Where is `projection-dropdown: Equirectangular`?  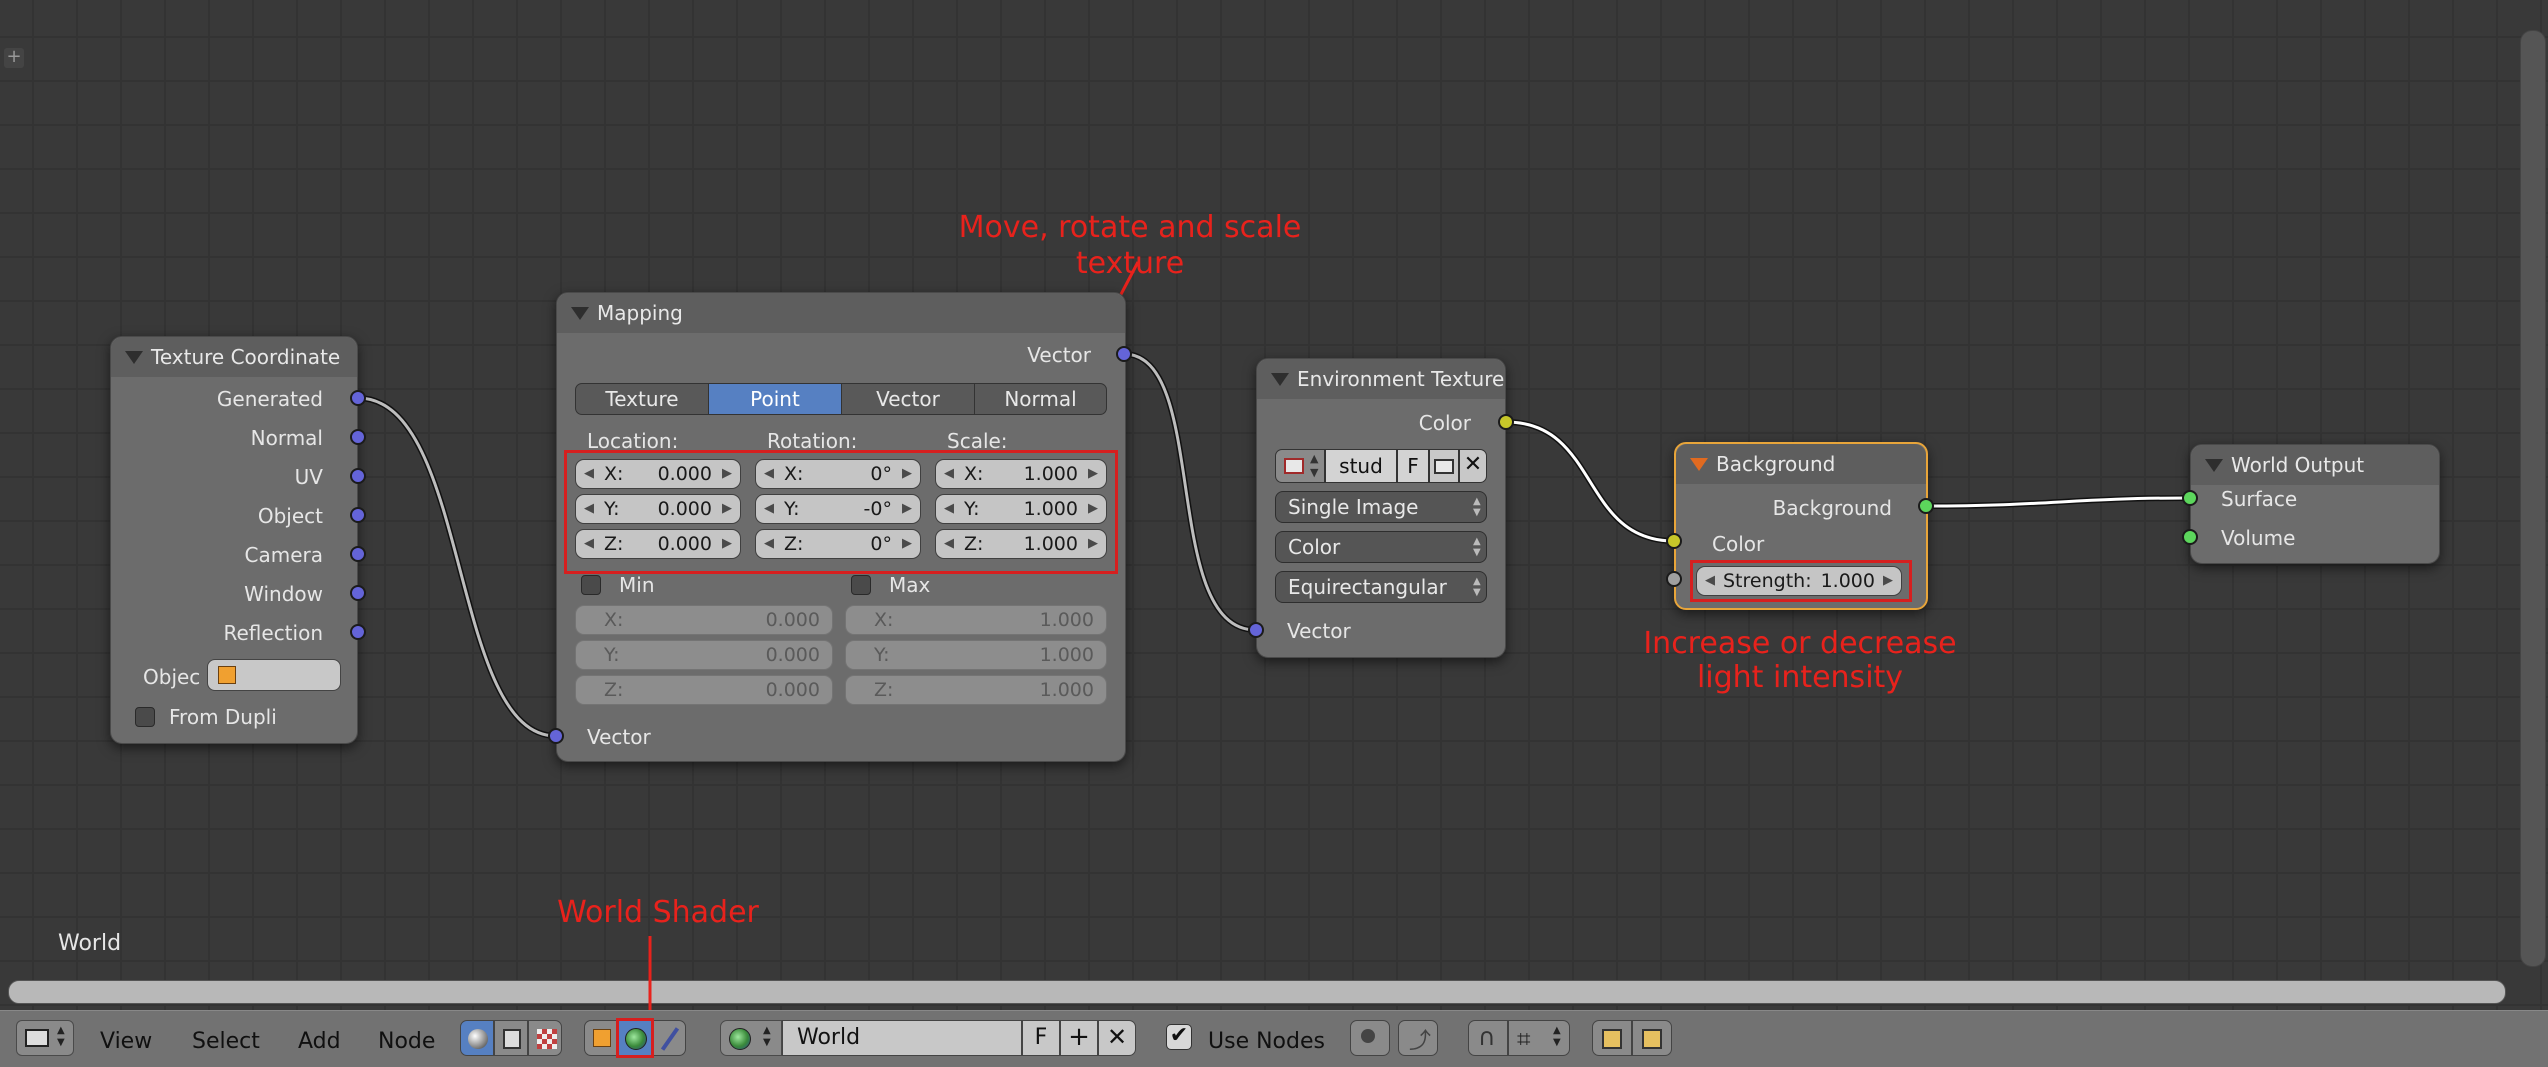 projection-dropdown: Equirectangular is located at coordinates (1381, 587).